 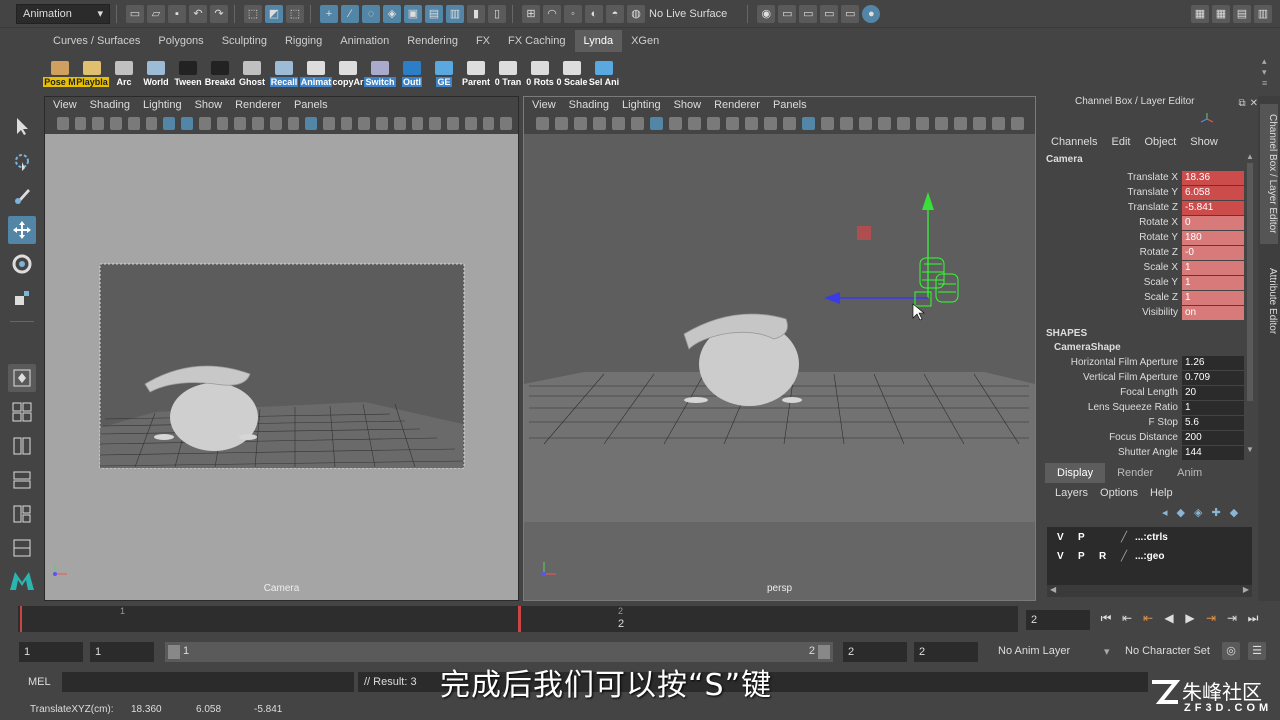 I want to click on snap-view-icon: ◐, so click(x=594, y=13).